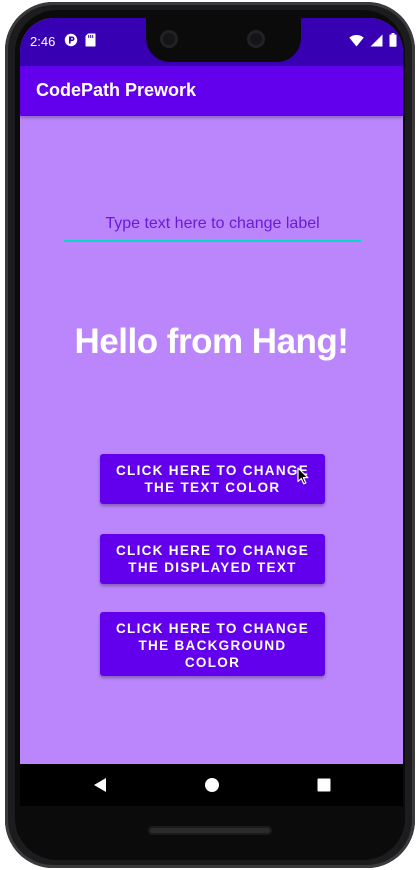 The image size is (420, 870). What do you see at coordinates (211, 91) in the screenshot?
I see `app-bar: CodePath Prework` at bounding box center [211, 91].